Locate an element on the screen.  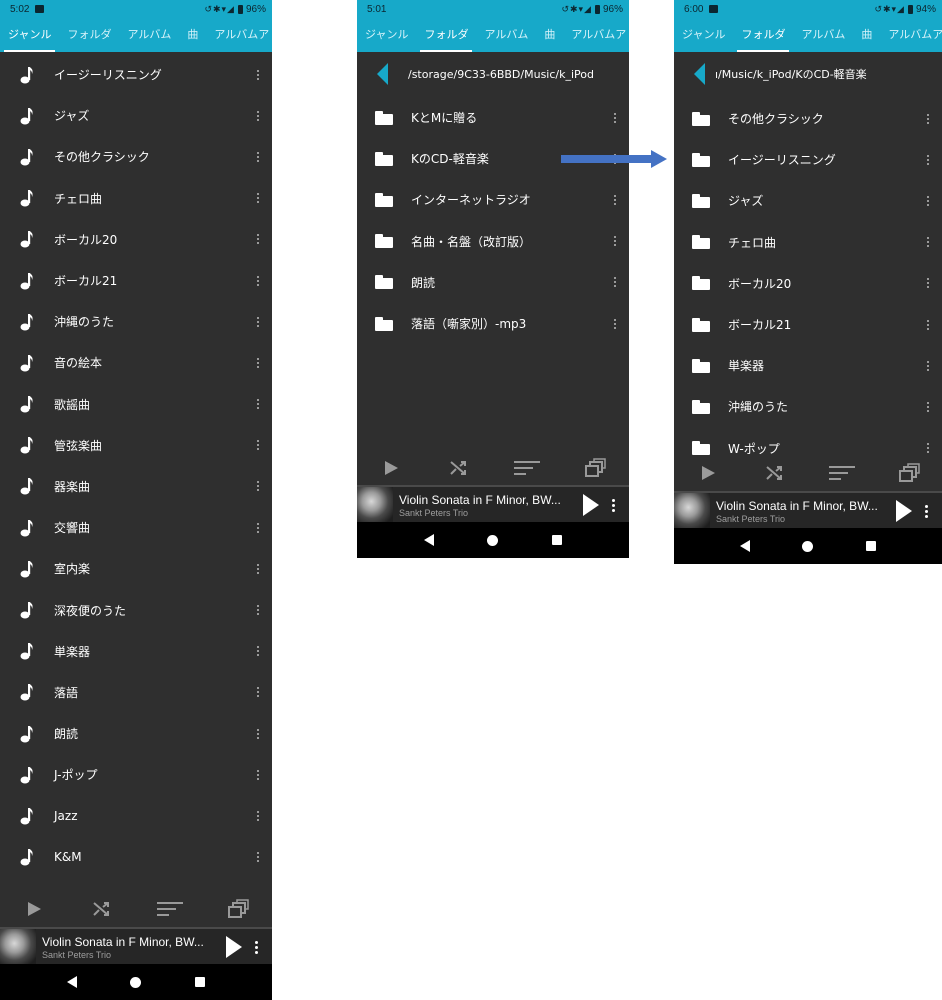
genre-item: ボーカル20 is located at coordinates (136, 239).